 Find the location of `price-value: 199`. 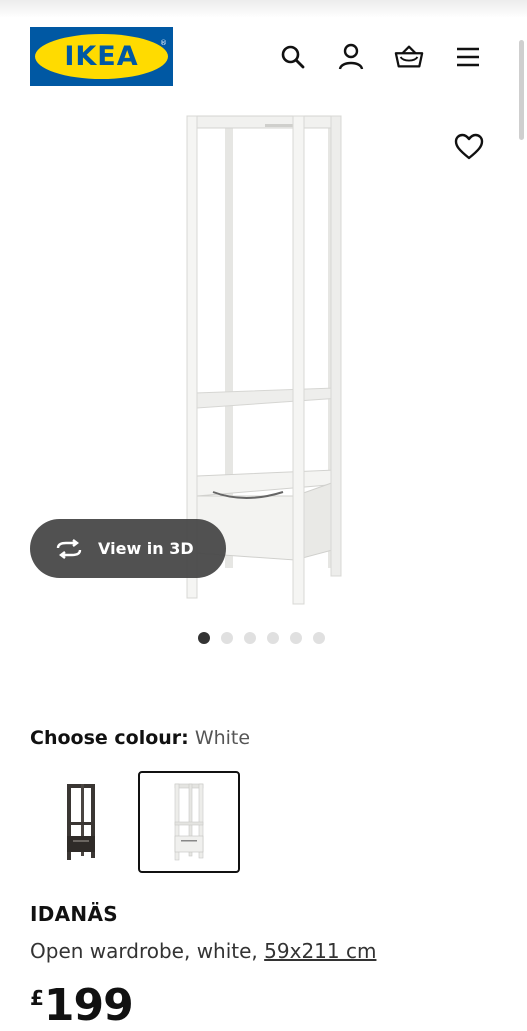

price-value: 199 is located at coordinates (88, 1005).